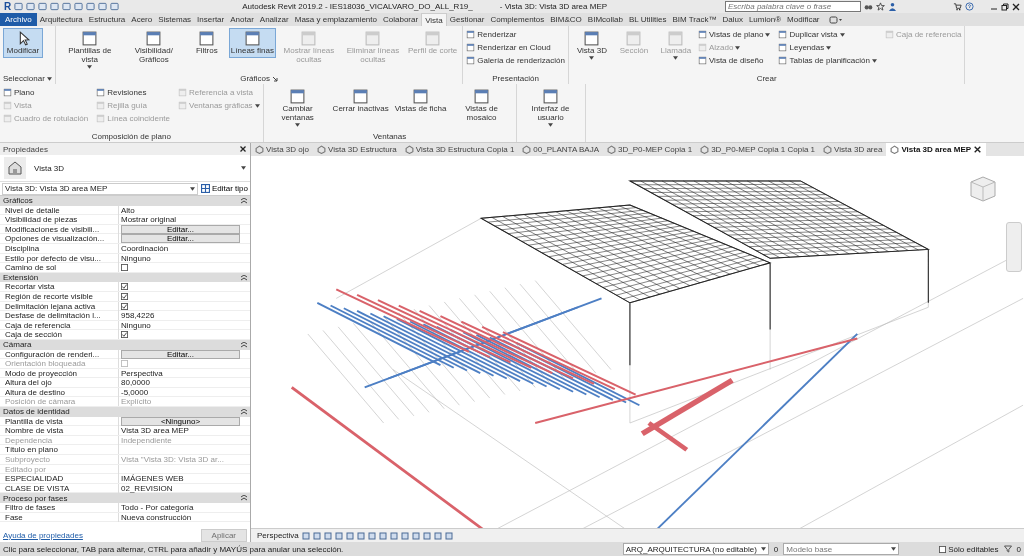 This screenshot has height=556, width=1024. Describe the element at coordinates (133, 92) in the screenshot. I see `ribbon-button: Revisiones` at that location.